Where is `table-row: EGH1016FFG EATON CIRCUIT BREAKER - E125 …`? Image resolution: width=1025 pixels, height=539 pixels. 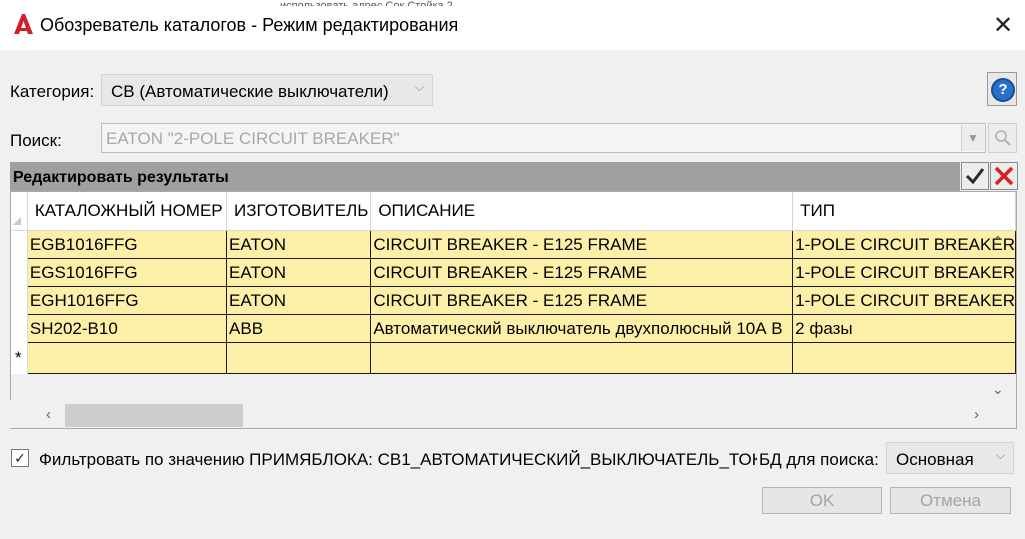
table-row: EGH1016FFG EATON CIRCUIT BREAKER - E125 … is located at coordinates (513, 300).